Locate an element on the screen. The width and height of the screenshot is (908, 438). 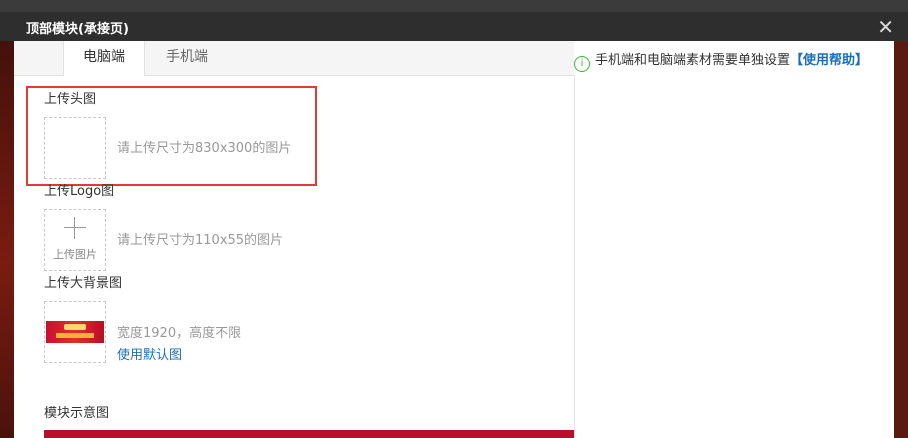
preview-image is located at coordinates (309, 434).